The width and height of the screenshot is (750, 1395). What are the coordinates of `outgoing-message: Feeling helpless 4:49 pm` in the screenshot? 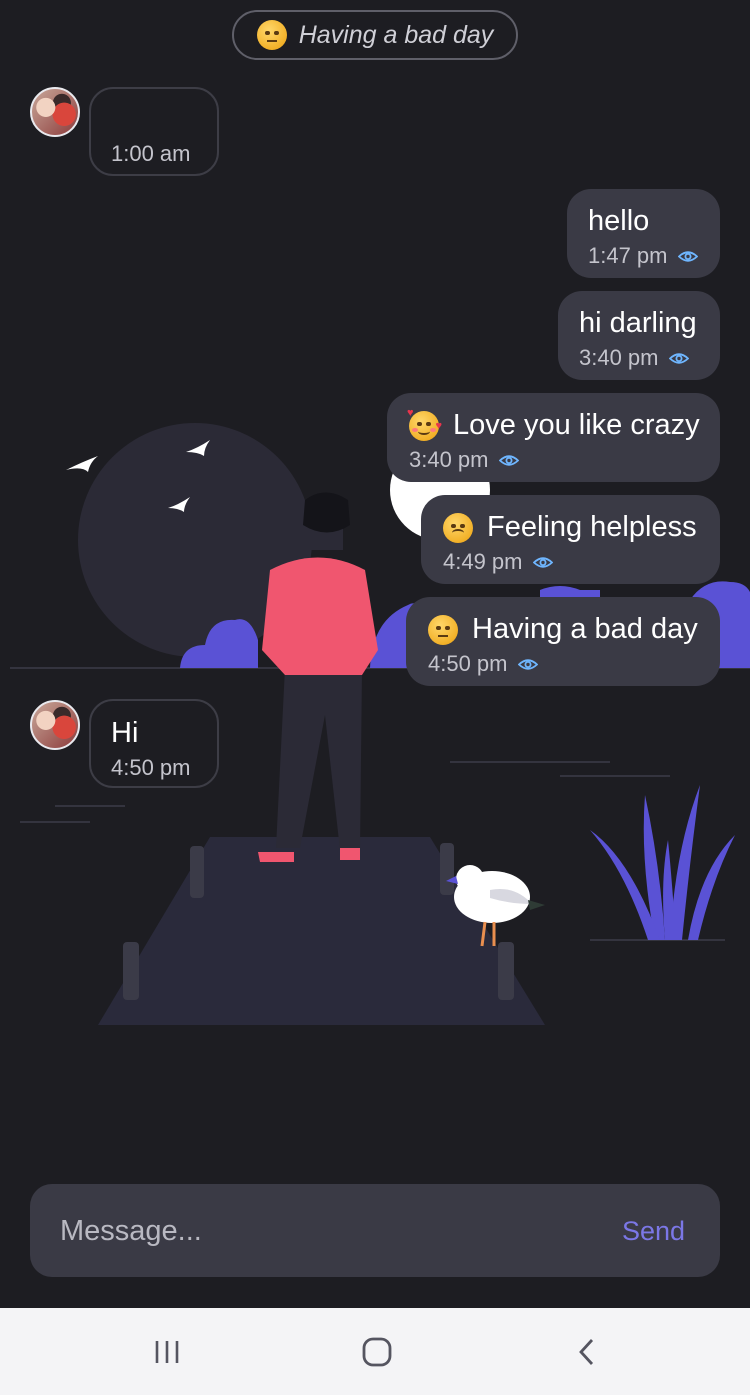 It's located at (570, 539).